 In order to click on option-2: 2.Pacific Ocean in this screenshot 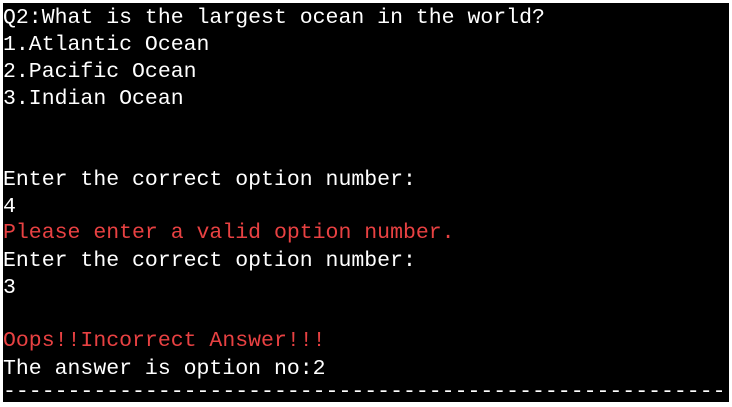, I will do `click(100, 72)`.